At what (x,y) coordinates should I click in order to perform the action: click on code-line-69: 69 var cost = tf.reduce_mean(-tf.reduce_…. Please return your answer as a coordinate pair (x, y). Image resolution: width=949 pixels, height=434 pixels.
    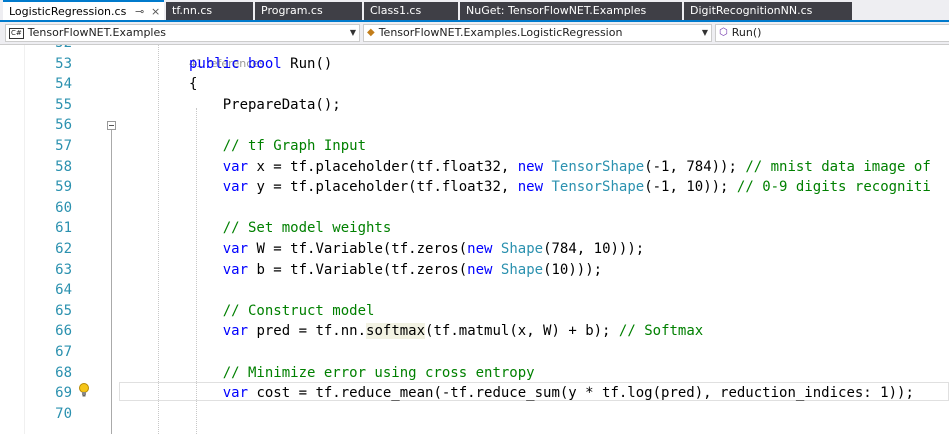
    Looking at the image, I should click on (474, 393).